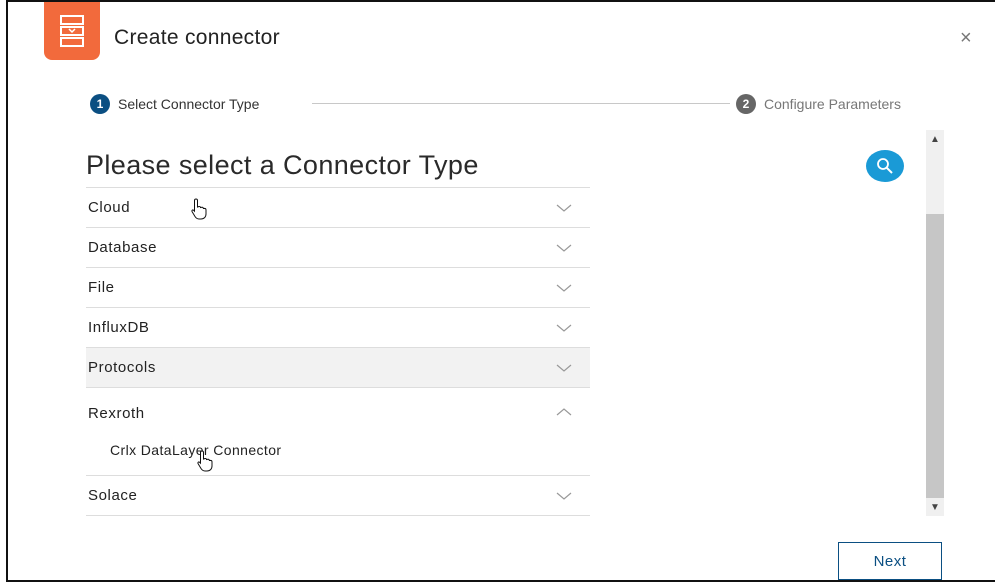  Describe the element at coordinates (746, 104) in the screenshot. I see `step-number: 2` at that location.